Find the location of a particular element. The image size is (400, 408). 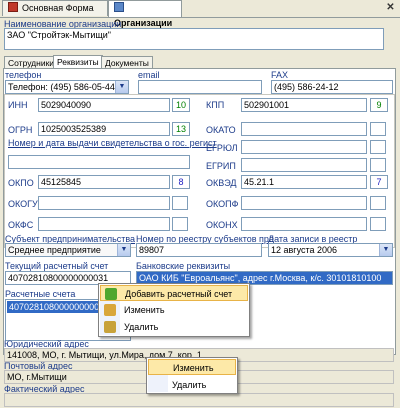

fax-field: (495) 586-24-12 is located at coordinates (332, 87).